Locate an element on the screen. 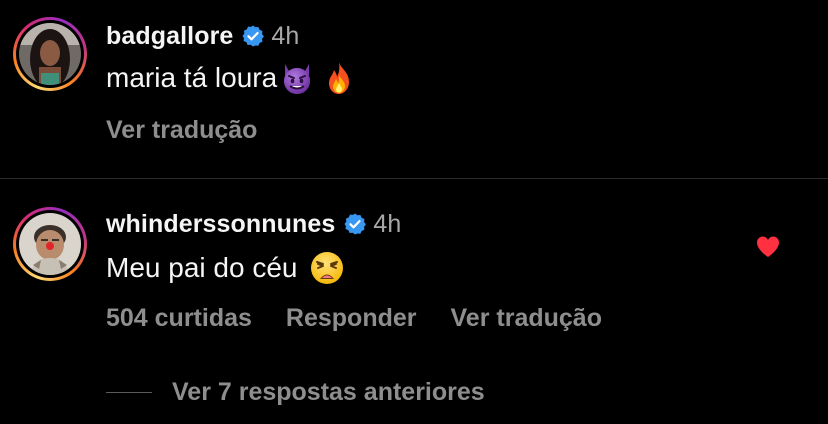  fire-emoji-icon is located at coordinates (339, 78).